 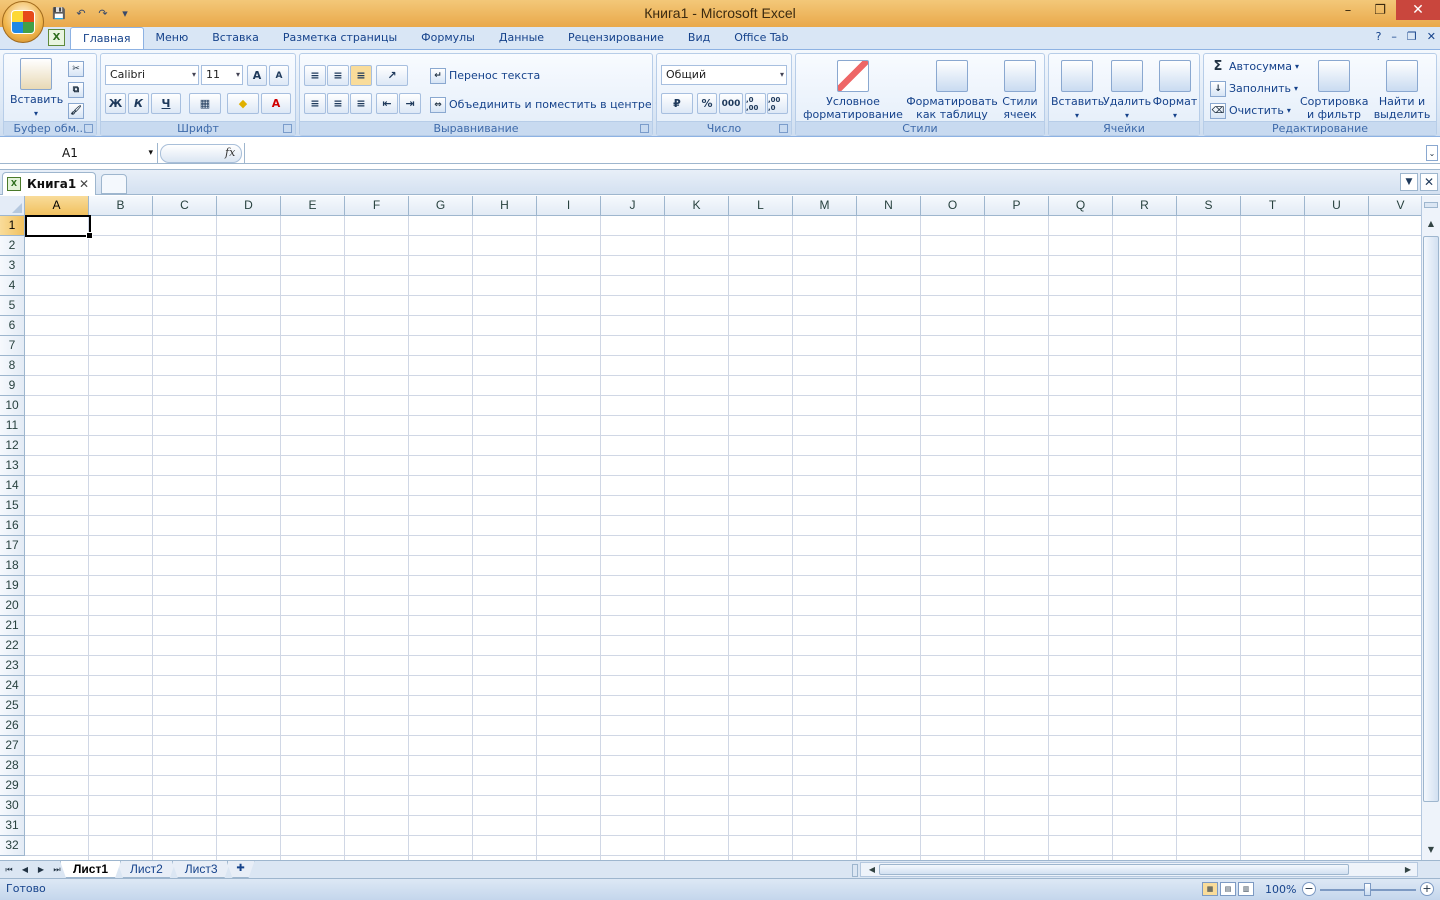 What do you see at coordinates (889, 206) in the screenshot?
I see `column-header: N` at bounding box center [889, 206].